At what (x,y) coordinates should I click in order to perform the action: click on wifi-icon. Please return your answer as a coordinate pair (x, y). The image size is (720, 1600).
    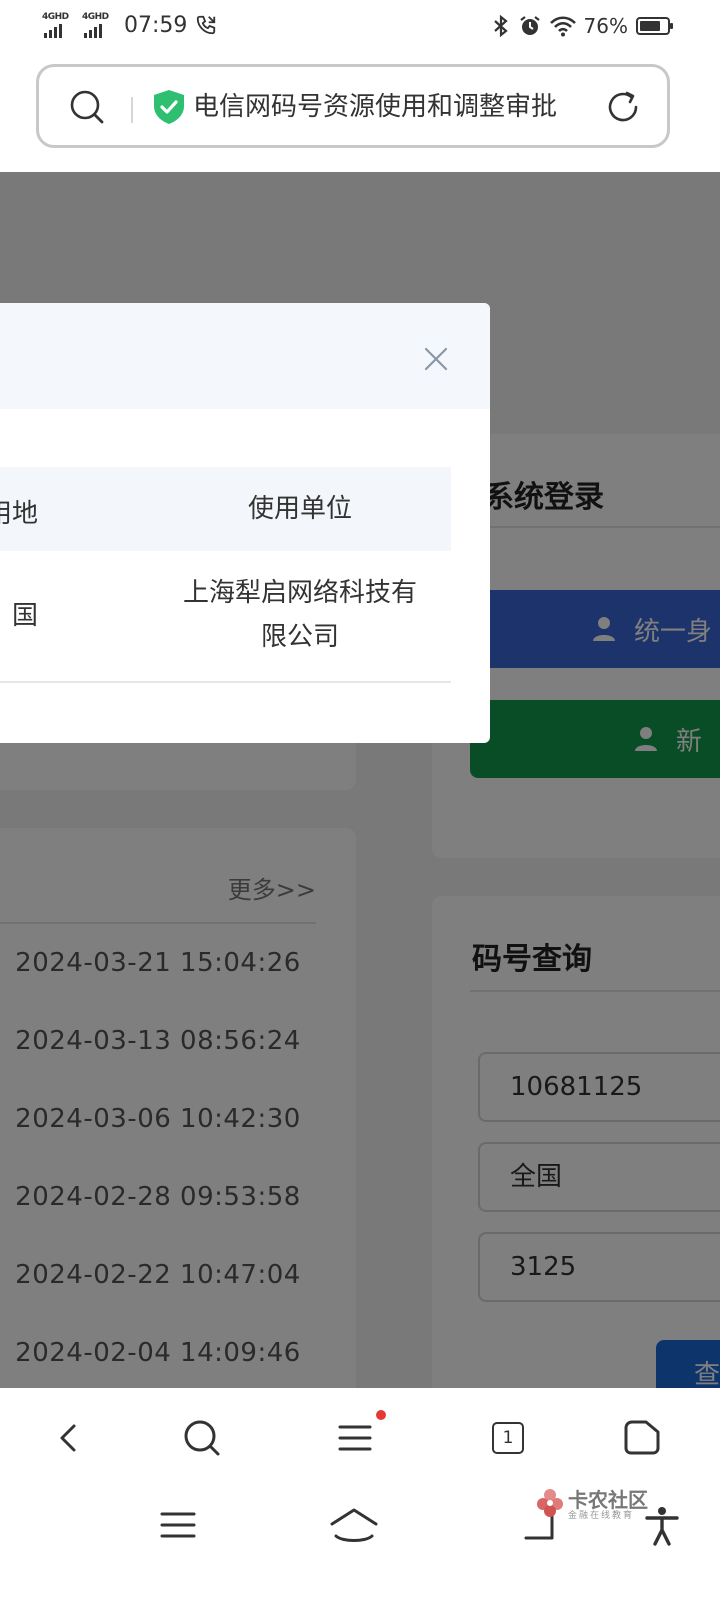
    Looking at the image, I should click on (562, 26).